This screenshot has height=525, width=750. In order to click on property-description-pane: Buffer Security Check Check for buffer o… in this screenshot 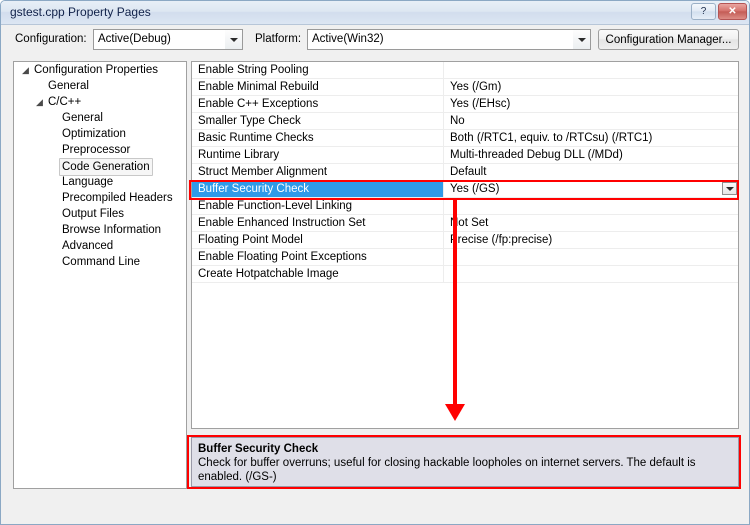, I will do `click(465, 462)`.